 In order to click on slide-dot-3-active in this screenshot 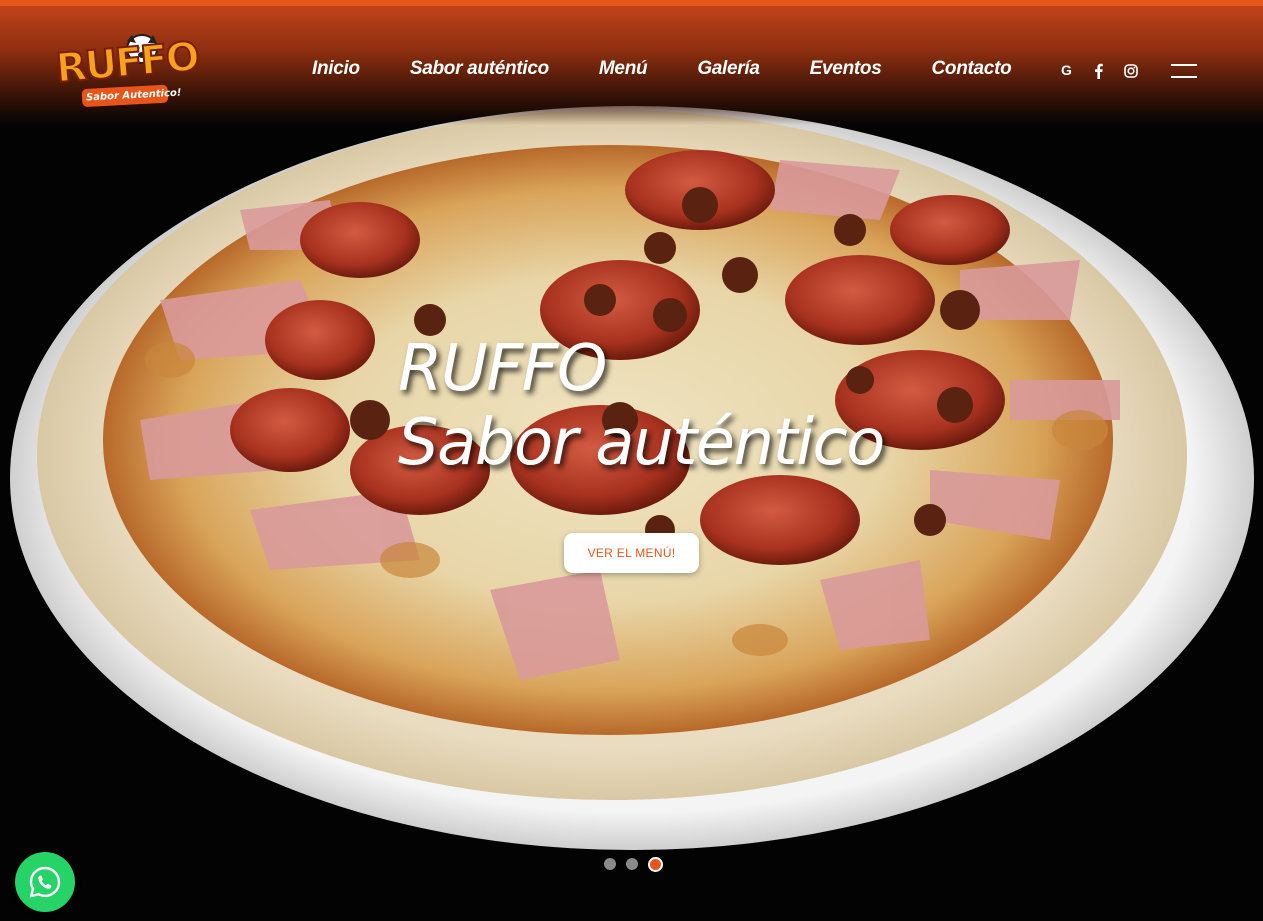, I will do `click(655, 864)`.